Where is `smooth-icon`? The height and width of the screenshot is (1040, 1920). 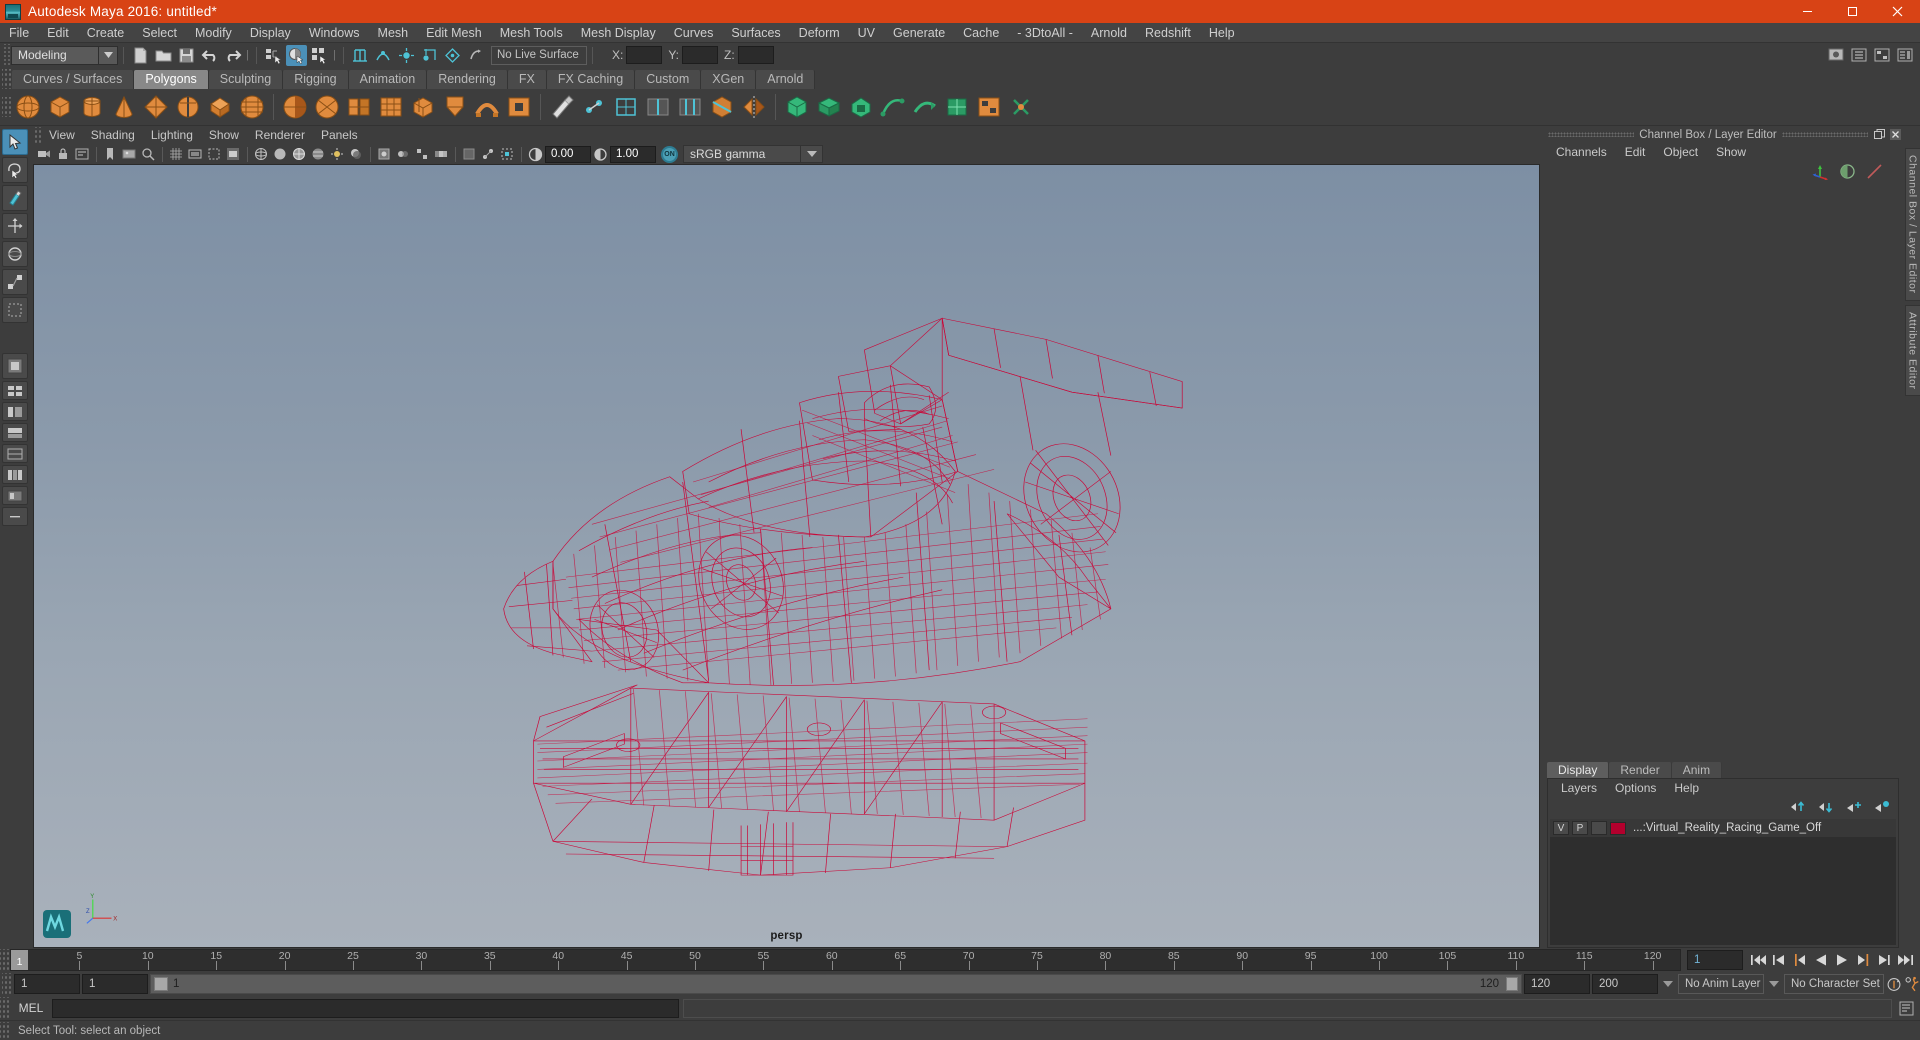 smooth-icon is located at coordinates (391, 107).